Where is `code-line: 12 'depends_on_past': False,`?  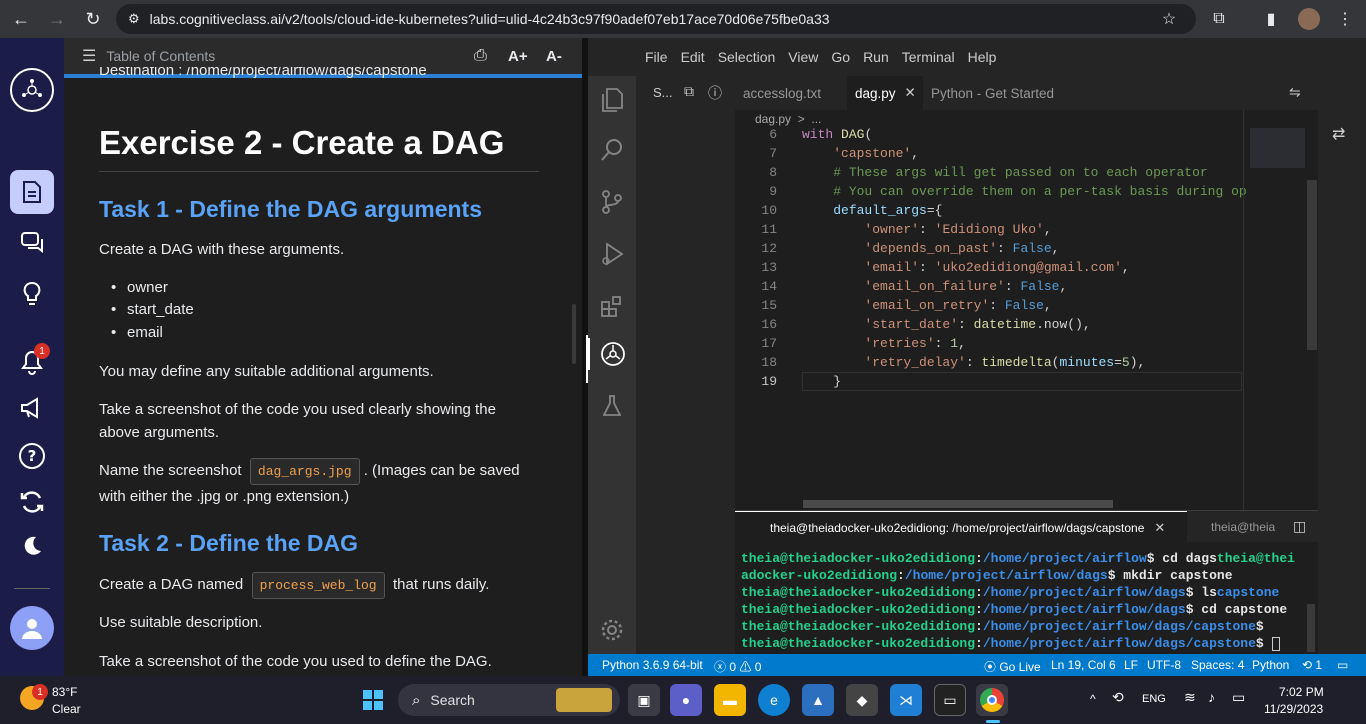
code-line: 12 'depends_on_past': False, is located at coordinates (1026, 248).